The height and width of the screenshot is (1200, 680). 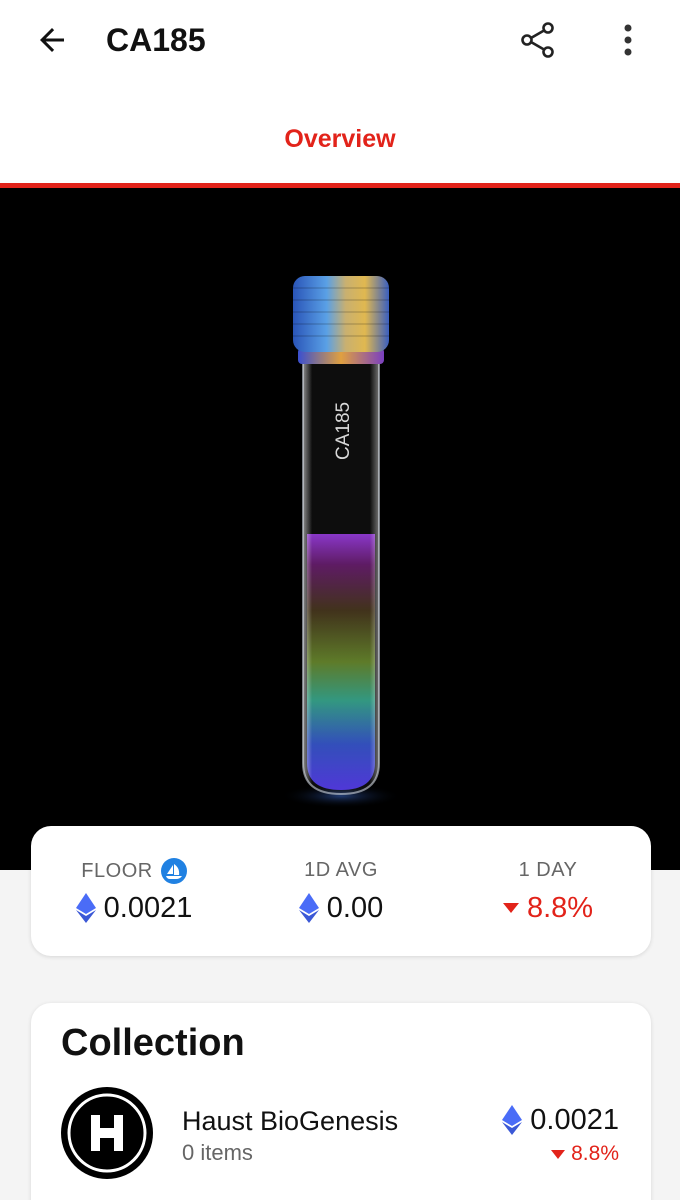 What do you see at coordinates (595, 1153) in the screenshot?
I see `collection-change: 8.8%` at bounding box center [595, 1153].